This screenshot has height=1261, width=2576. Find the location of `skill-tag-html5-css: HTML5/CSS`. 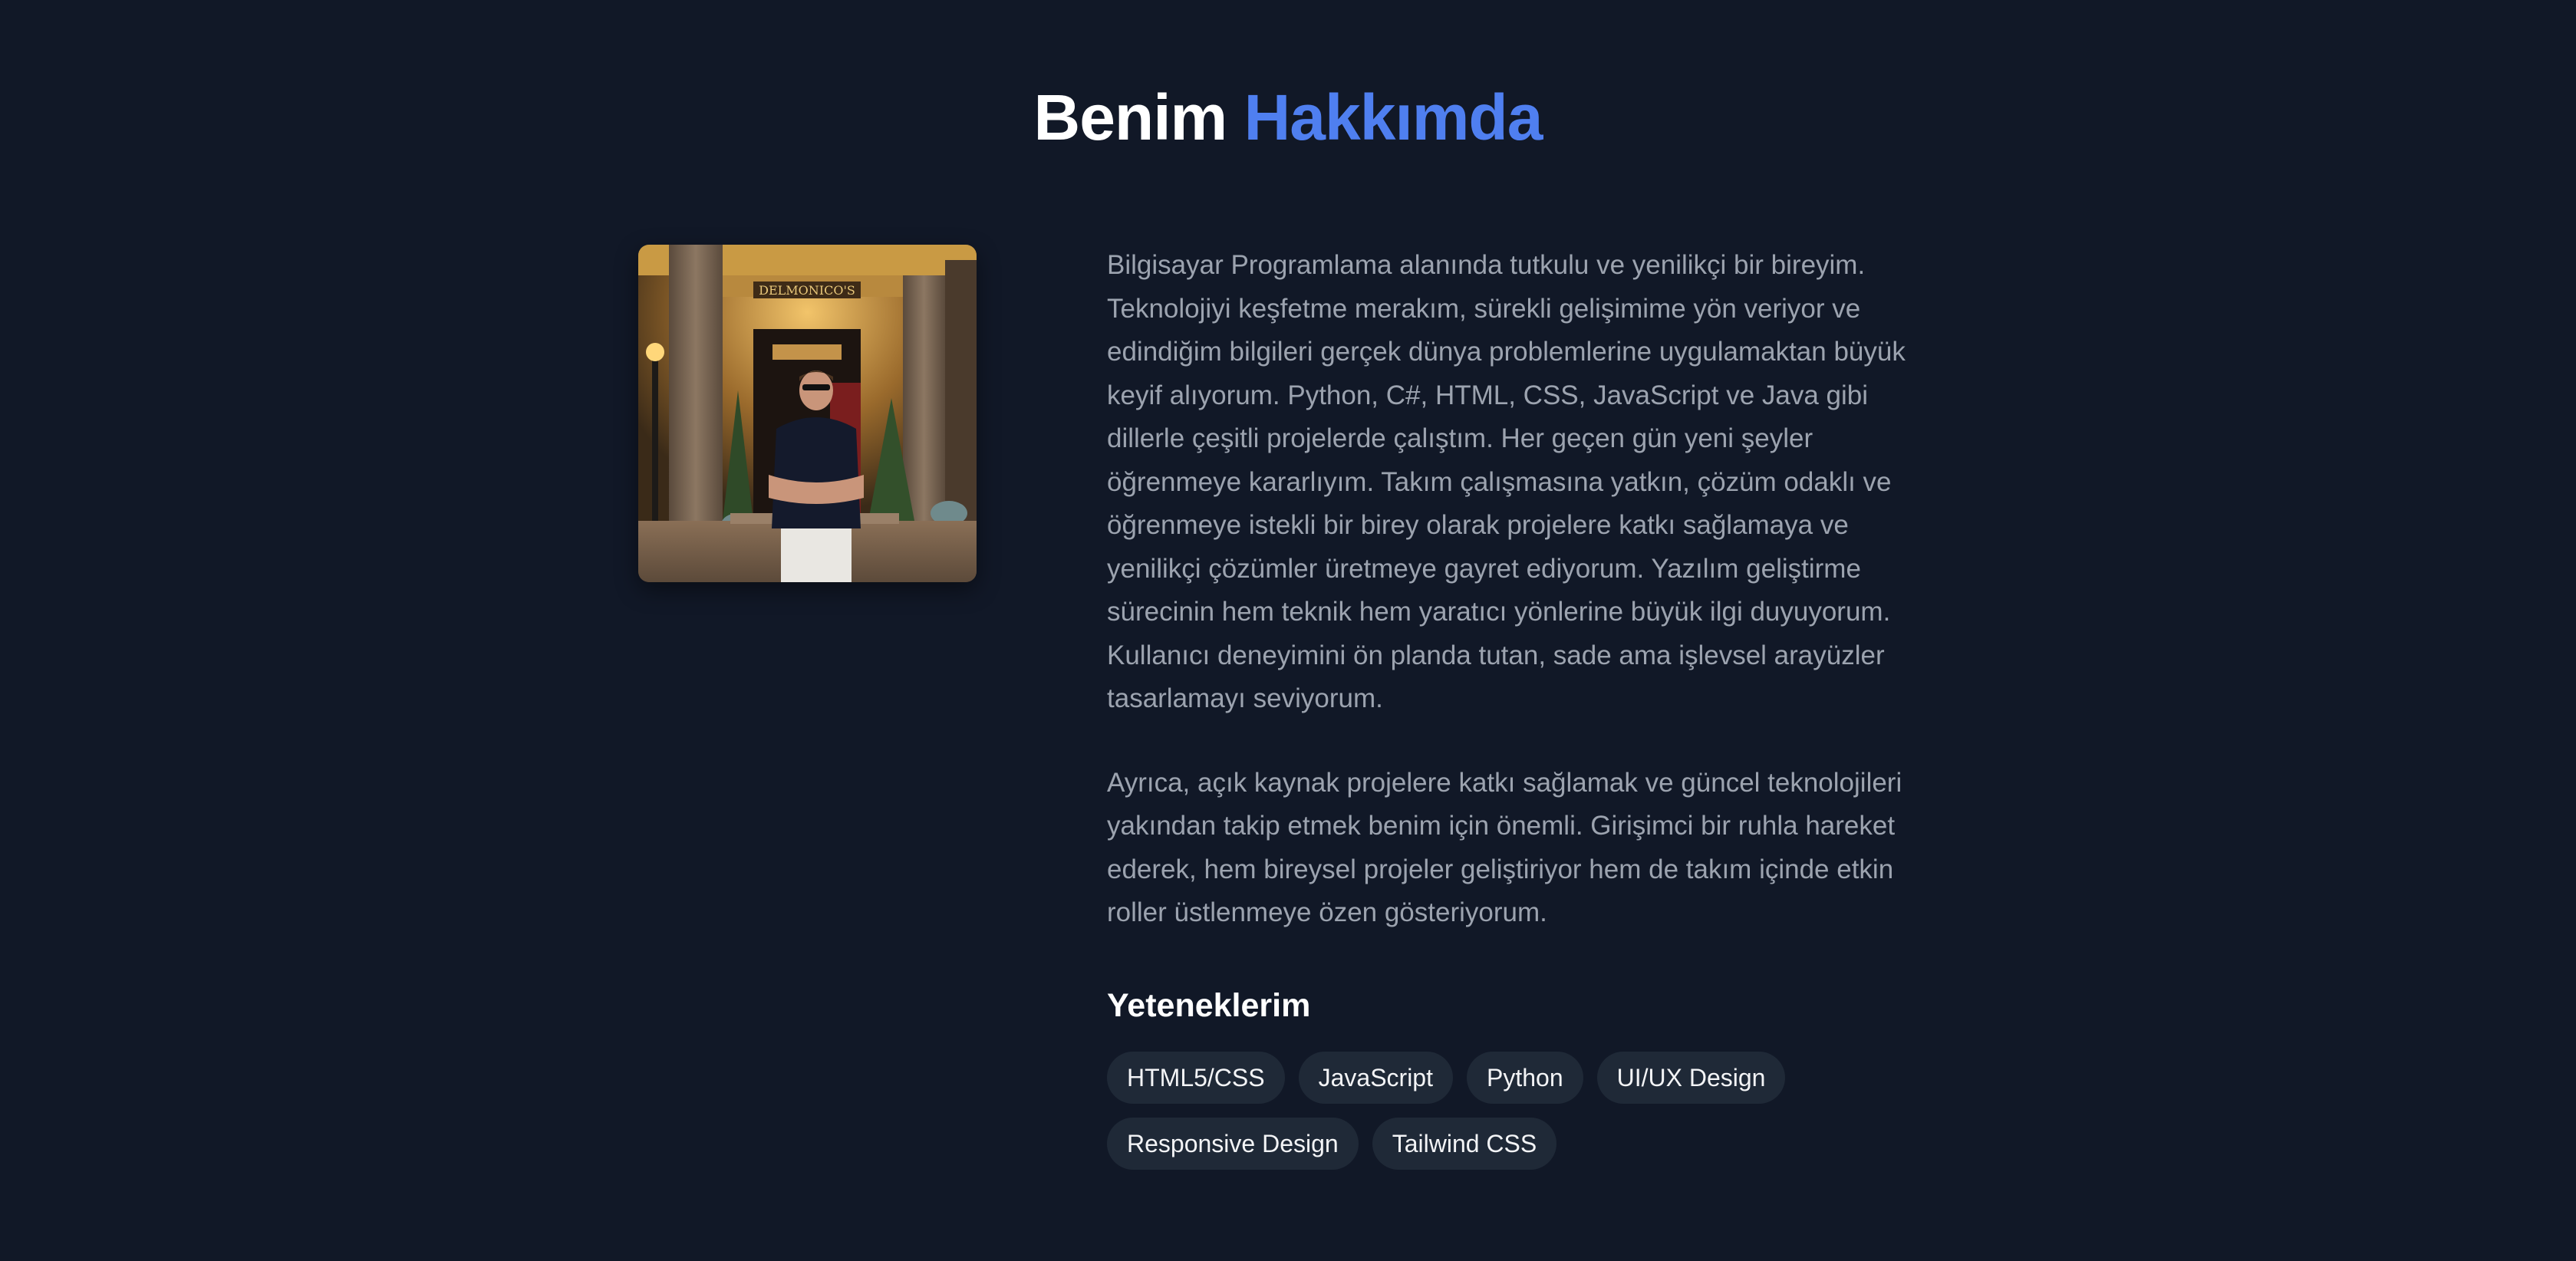

skill-tag-html5-css: HTML5/CSS is located at coordinates (1196, 1077).